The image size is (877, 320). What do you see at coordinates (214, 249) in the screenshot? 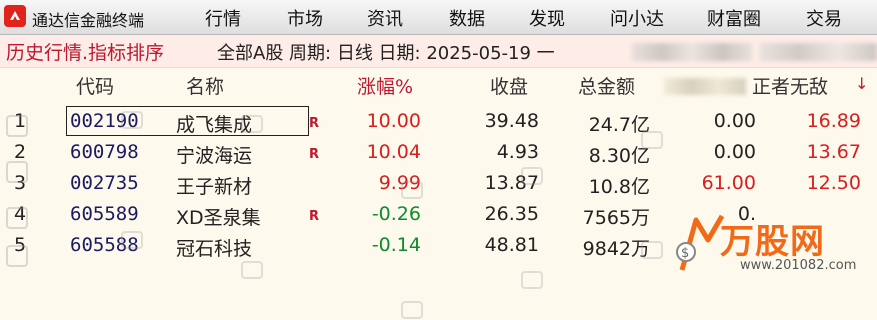
I see `stock-name: 冠石科技` at bounding box center [214, 249].